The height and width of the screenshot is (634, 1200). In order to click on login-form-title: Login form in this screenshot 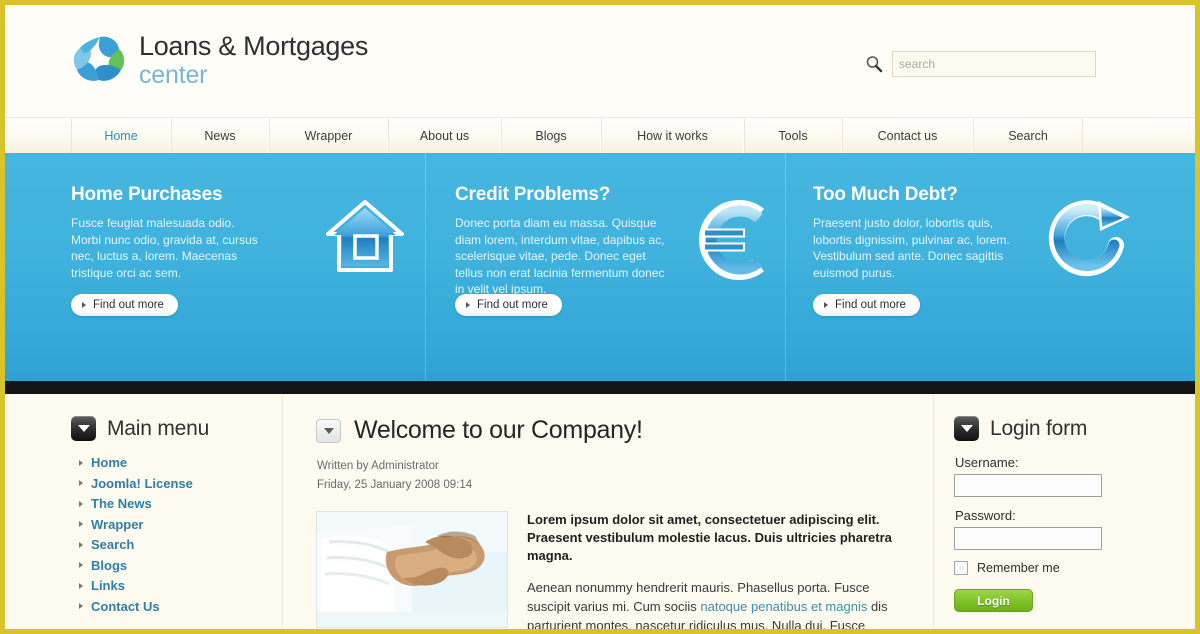, I will do `click(1039, 428)`.